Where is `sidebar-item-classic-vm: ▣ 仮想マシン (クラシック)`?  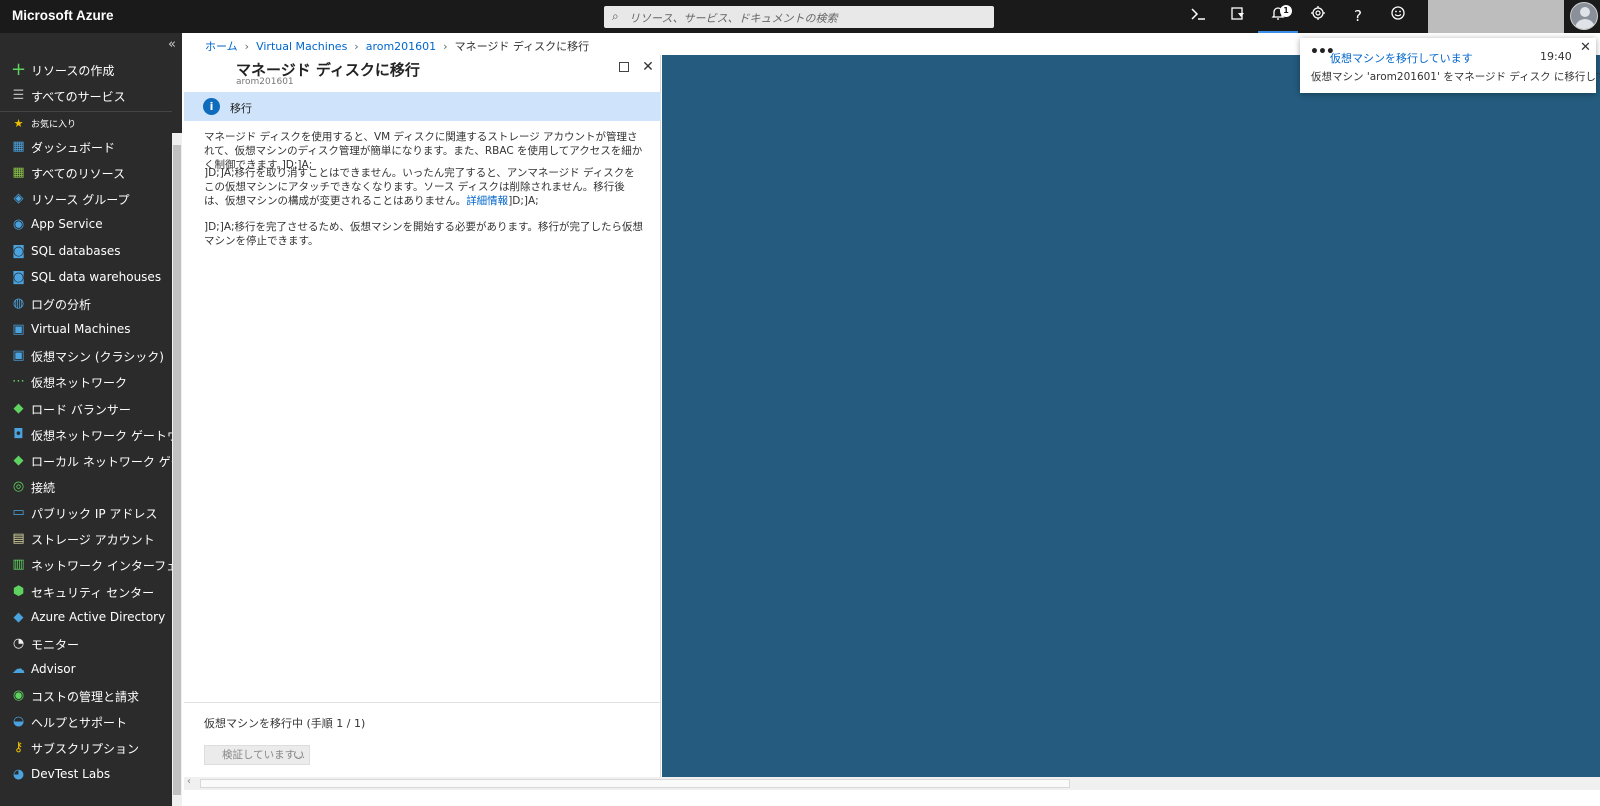
sidebar-item-classic-vm: ▣ 仮想マシン (クラシック) is located at coordinates (86, 356).